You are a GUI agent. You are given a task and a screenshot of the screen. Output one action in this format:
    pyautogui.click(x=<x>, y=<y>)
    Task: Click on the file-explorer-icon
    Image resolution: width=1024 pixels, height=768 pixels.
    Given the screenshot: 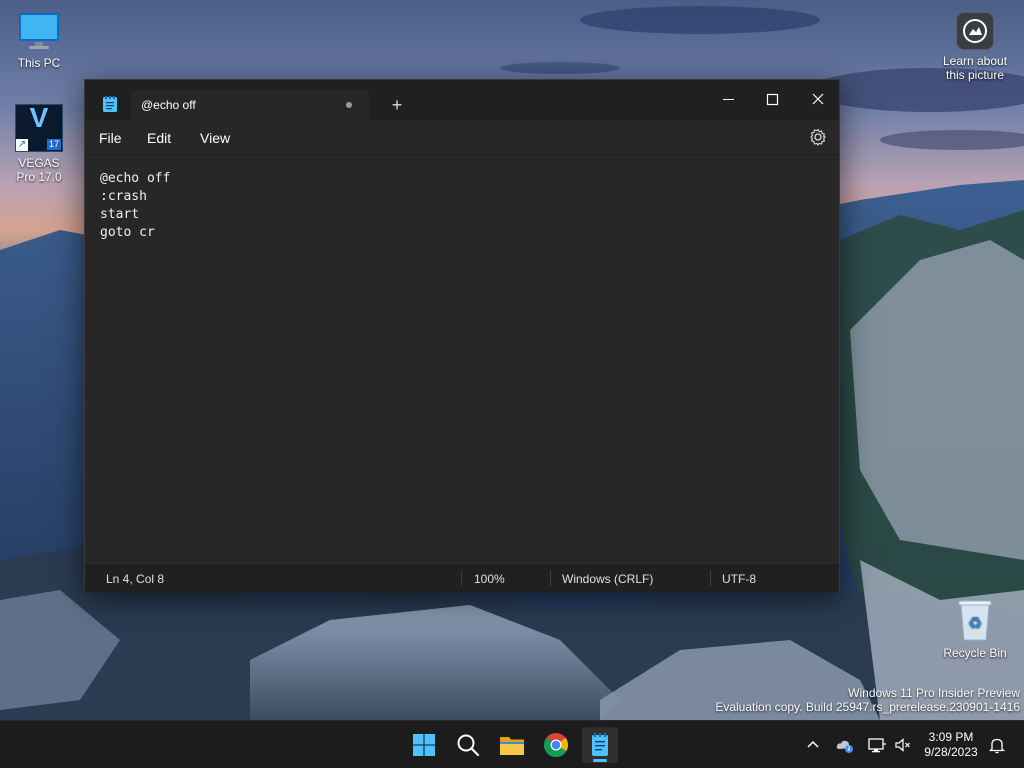 What is the action you would take?
    pyautogui.click(x=512, y=746)
    